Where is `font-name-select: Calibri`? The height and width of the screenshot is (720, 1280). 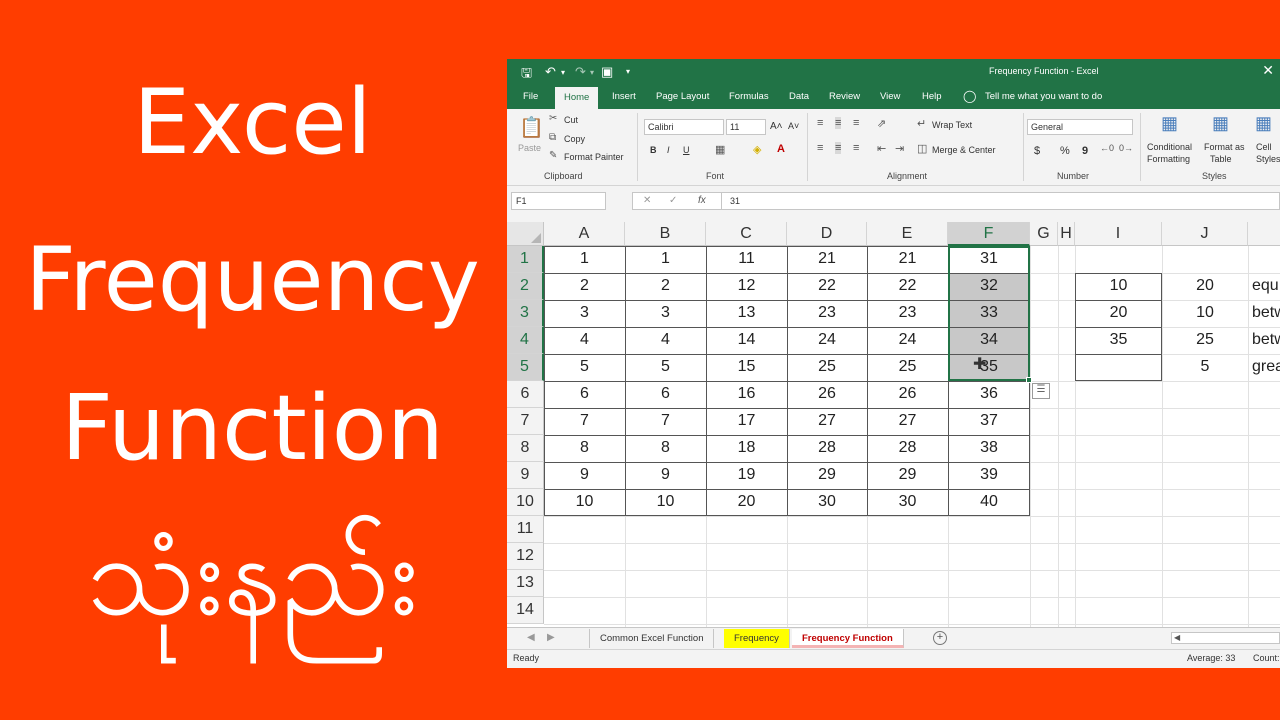 font-name-select: Calibri is located at coordinates (684, 127).